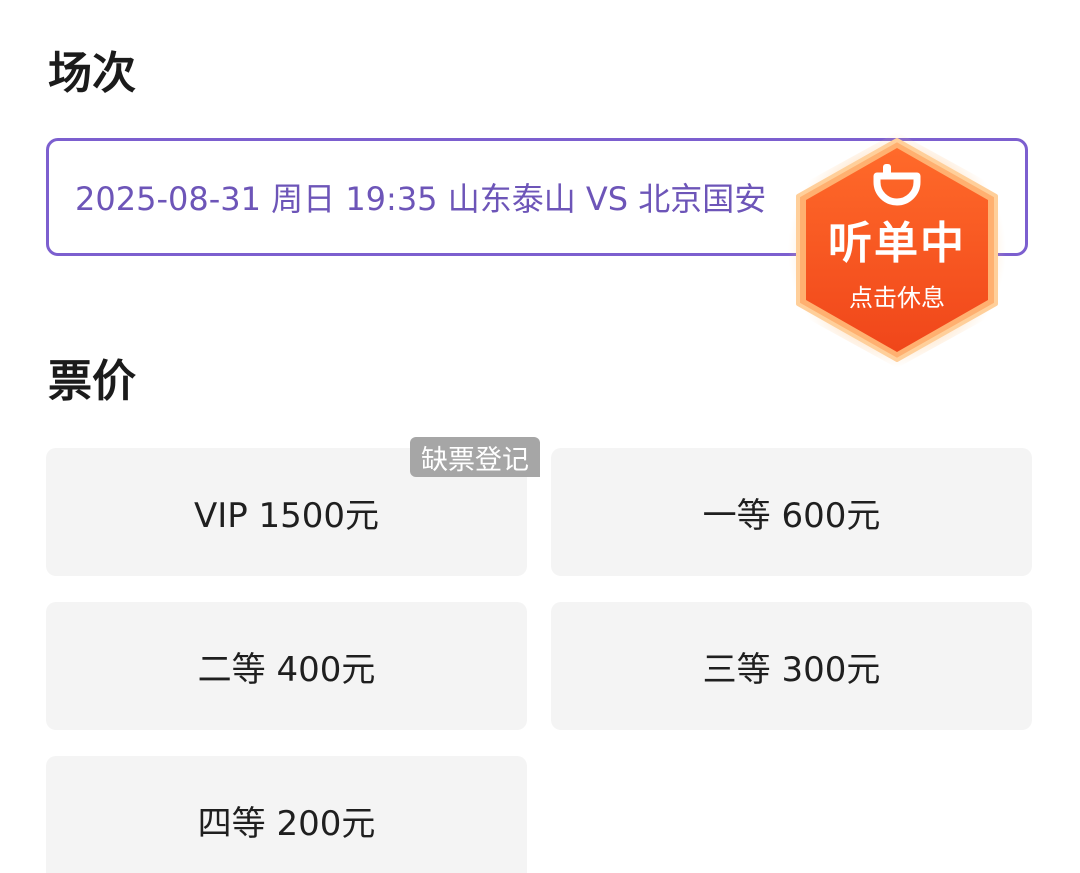 This screenshot has width=1080, height=873. What do you see at coordinates (421, 199) in the screenshot?
I see `session-selected-text: 2025-08-31 周日 19:35 山东泰山 VS 北京国安` at bounding box center [421, 199].